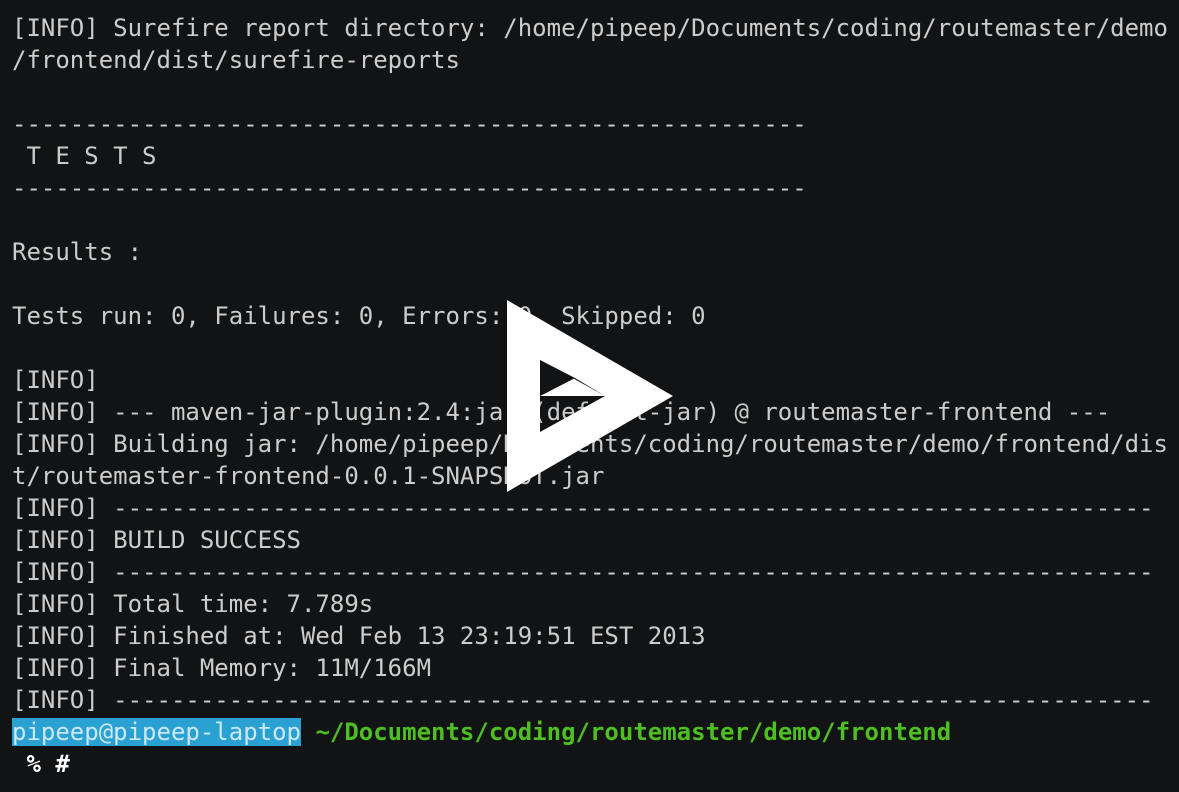 The height and width of the screenshot is (792, 1179). Describe the element at coordinates (222, 668) in the screenshot. I see `terminal-line: [INFO] Final Memory: 11M/166M` at that location.